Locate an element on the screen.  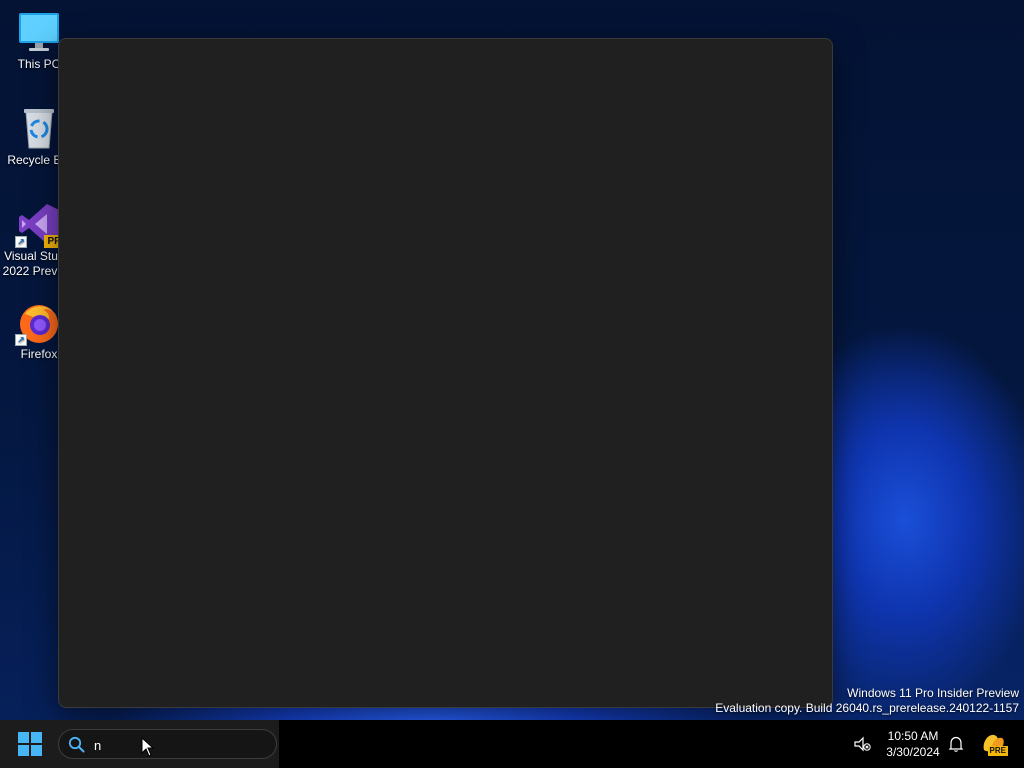
mouse-pointer-icon is located at coordinates (148, 747).